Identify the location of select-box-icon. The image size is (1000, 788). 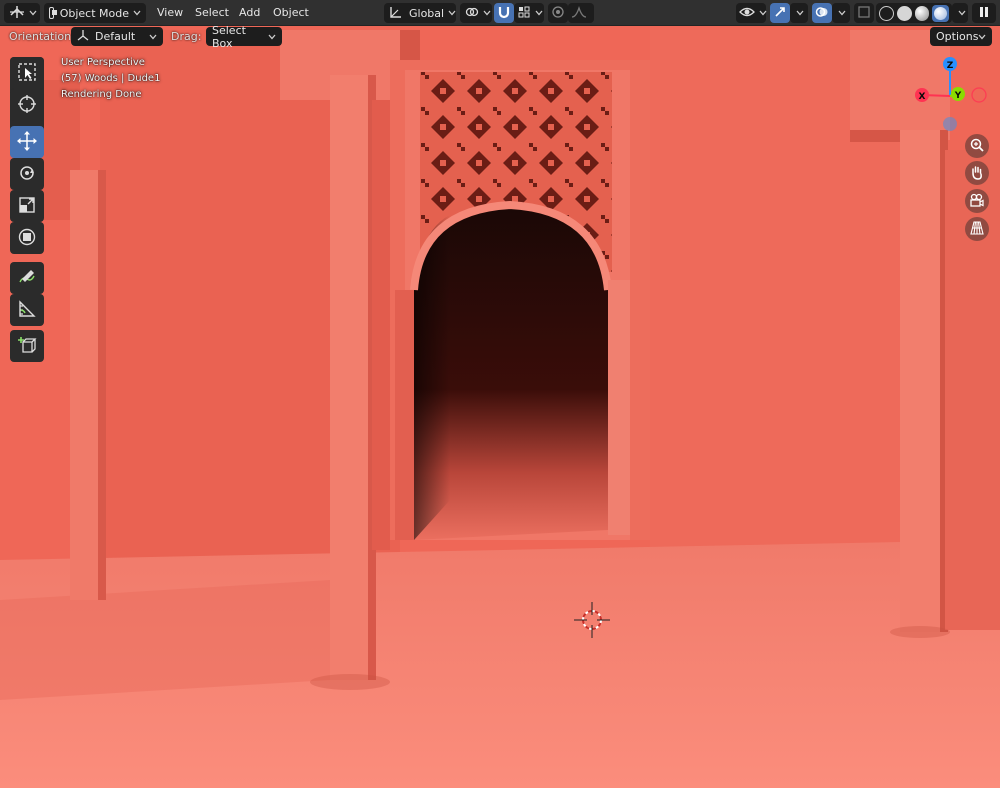
(27, 73).